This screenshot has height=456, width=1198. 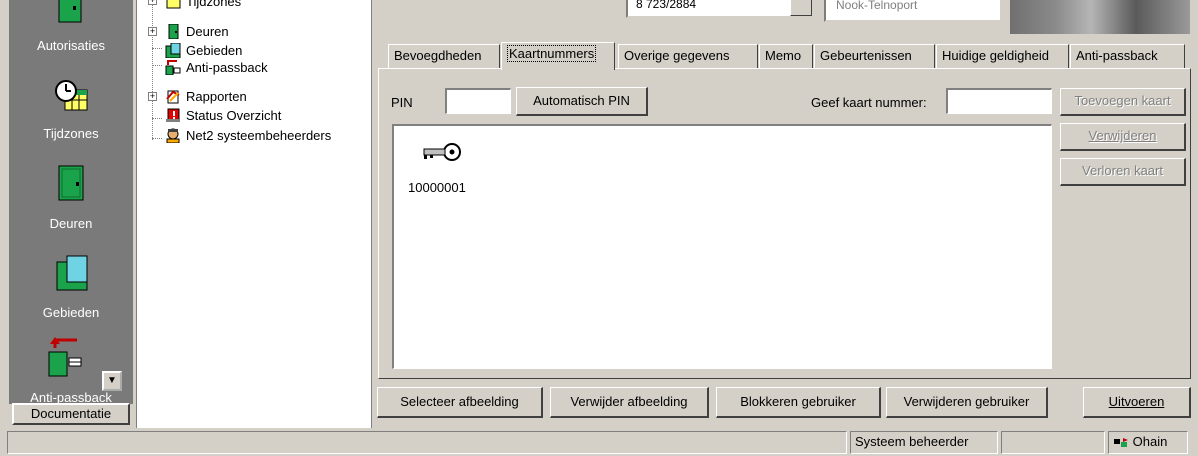 I want to click on calendar-dropdown-button, so click(x=801, y=8).